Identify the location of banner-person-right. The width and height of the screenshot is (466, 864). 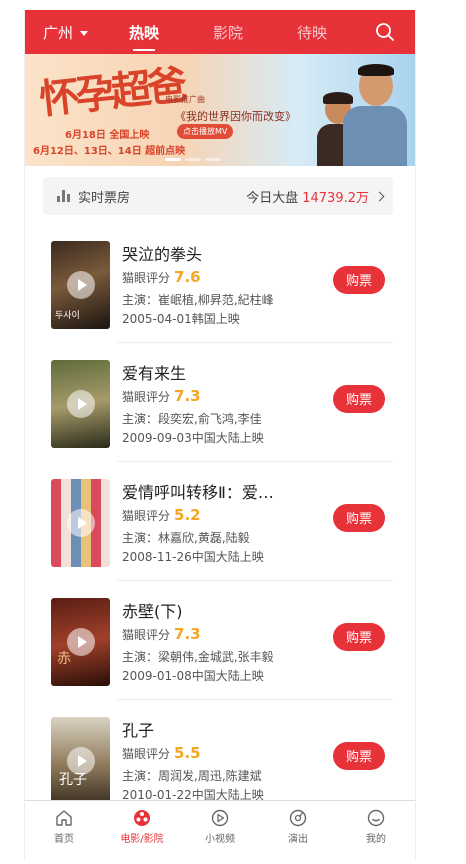
(375, 115).